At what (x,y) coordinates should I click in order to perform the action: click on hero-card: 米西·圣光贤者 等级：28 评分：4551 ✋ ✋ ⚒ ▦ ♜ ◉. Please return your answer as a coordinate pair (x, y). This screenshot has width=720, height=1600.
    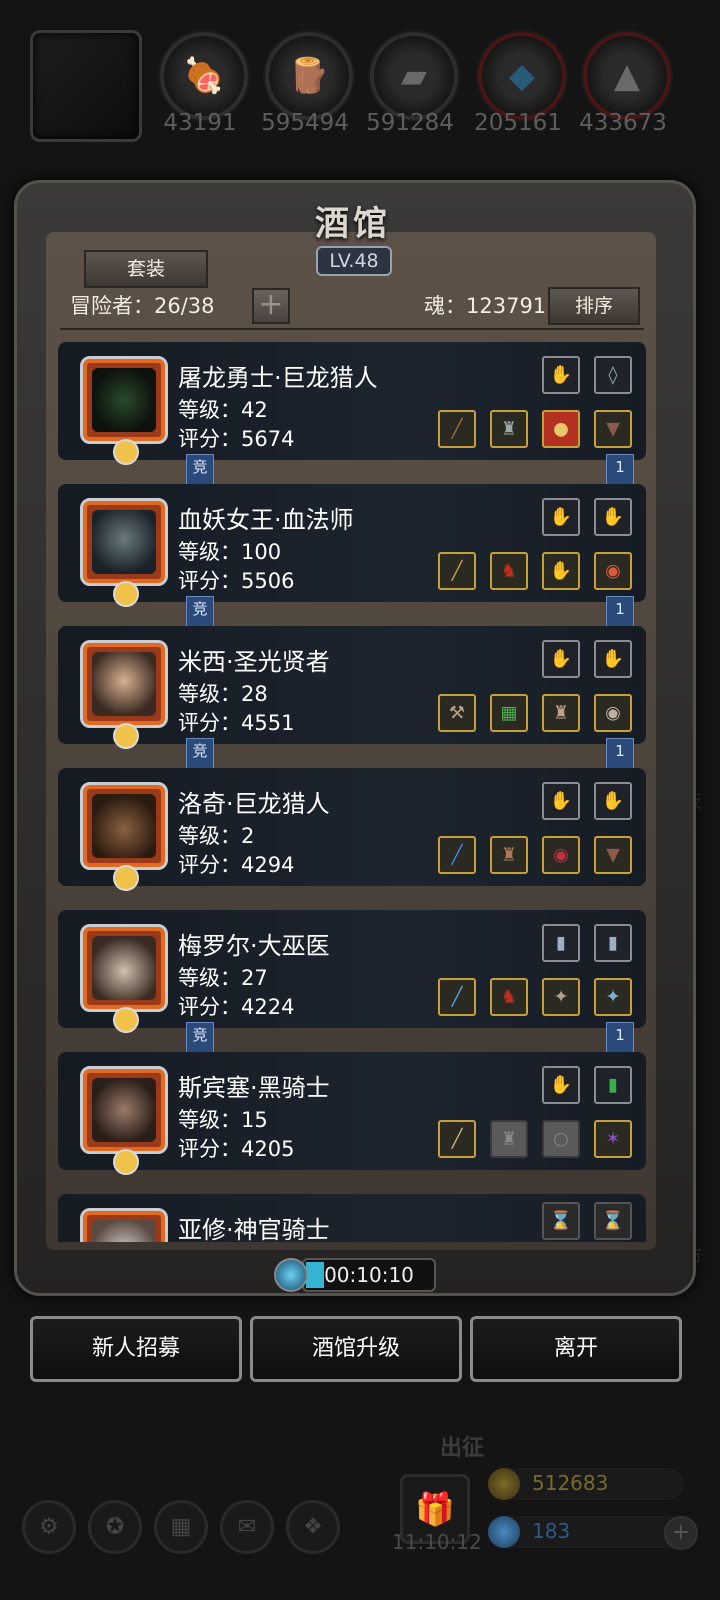
    Looking at the image, I should click on (352, 687).